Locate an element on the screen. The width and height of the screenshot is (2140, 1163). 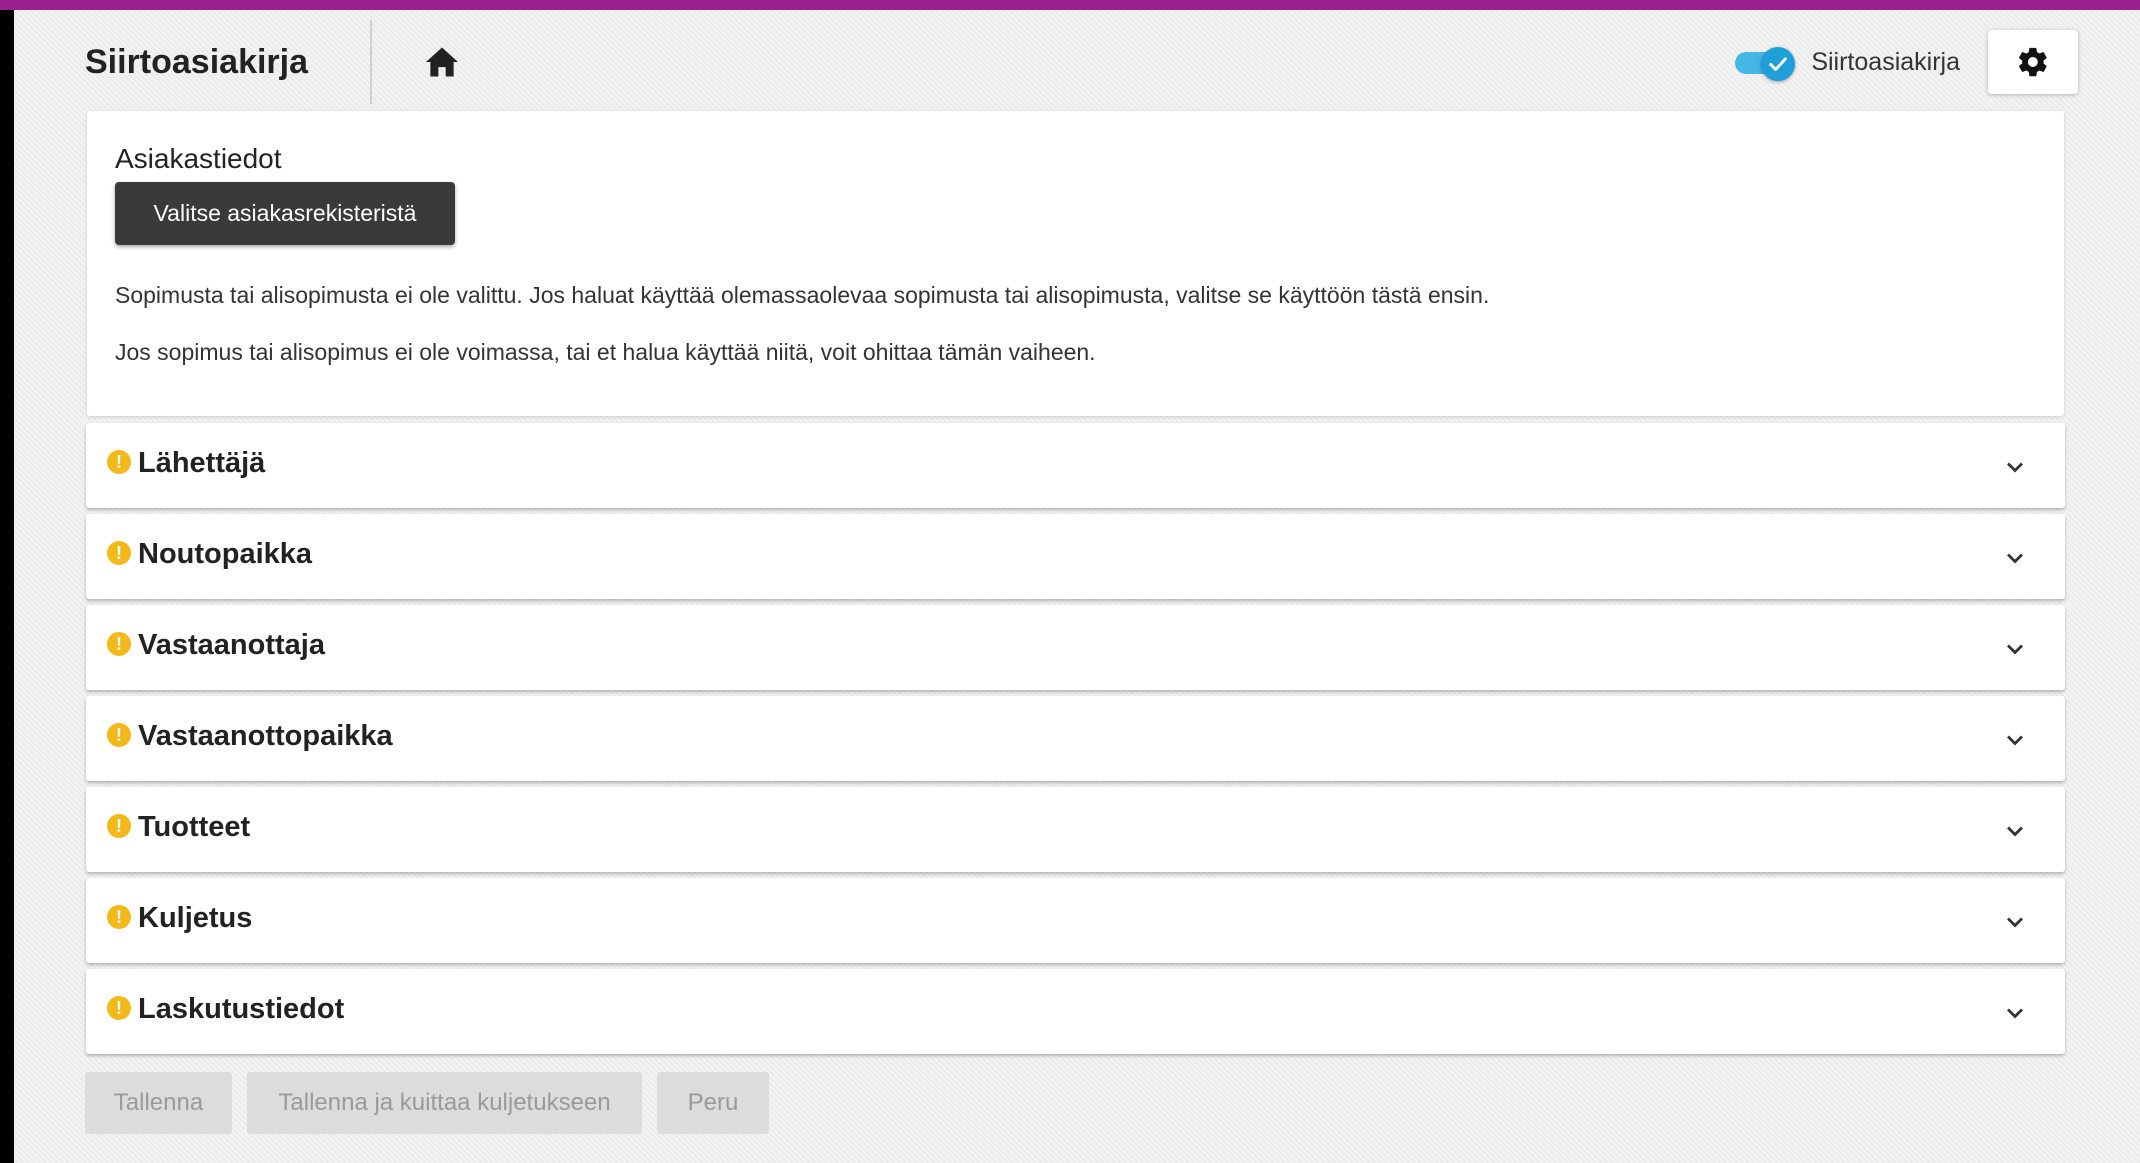
section-label: Vastaanottaja is located at coordinates (231, 645).